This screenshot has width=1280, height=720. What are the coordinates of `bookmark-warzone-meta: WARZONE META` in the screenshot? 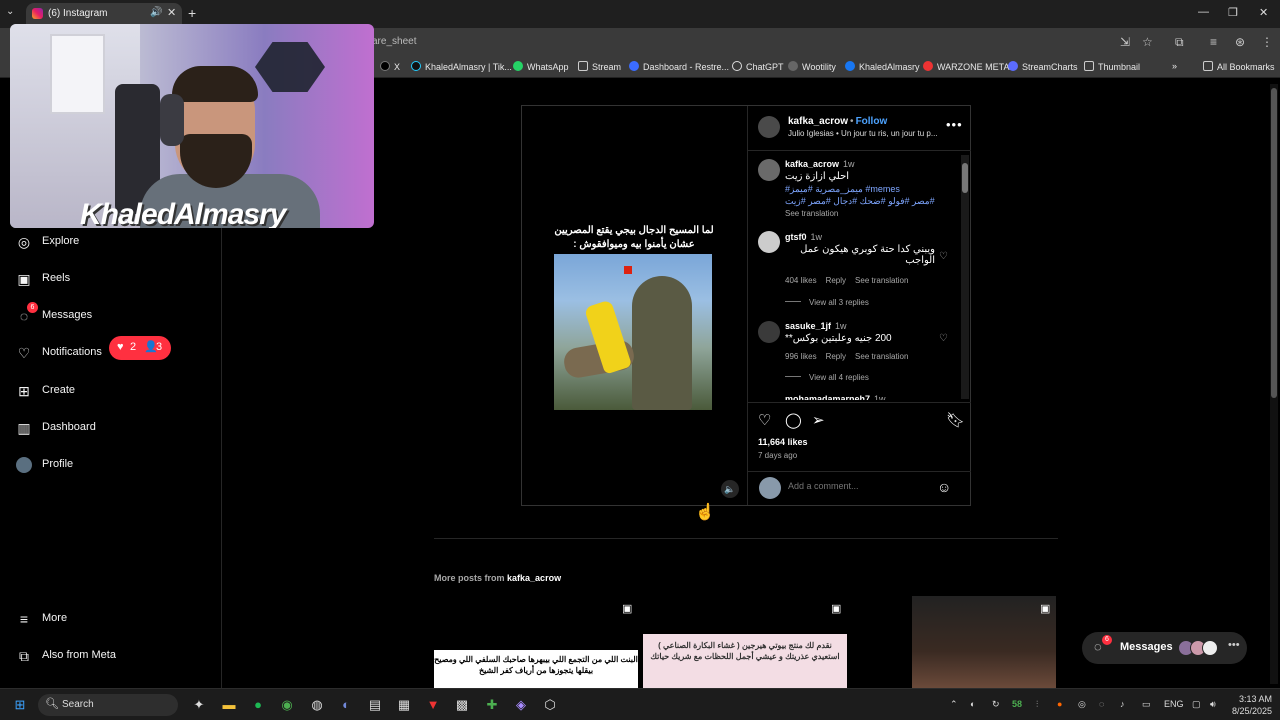 It's located at (966, 66).